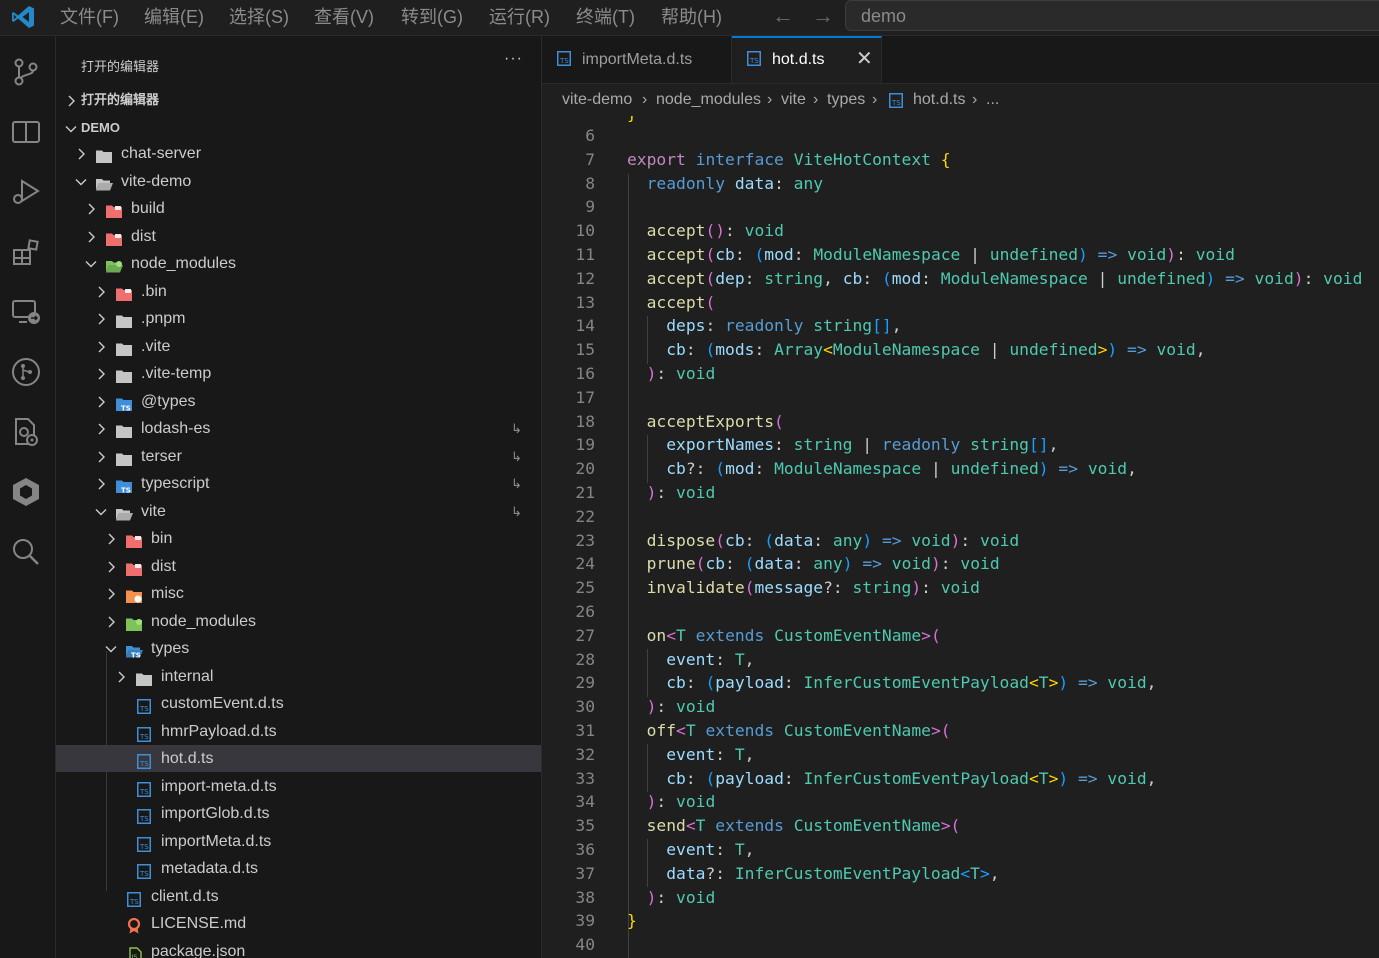  What do you see at coordinates (585, 897) in the screenshot?
I see `line-number: 38` at bounding box center [585, 897].